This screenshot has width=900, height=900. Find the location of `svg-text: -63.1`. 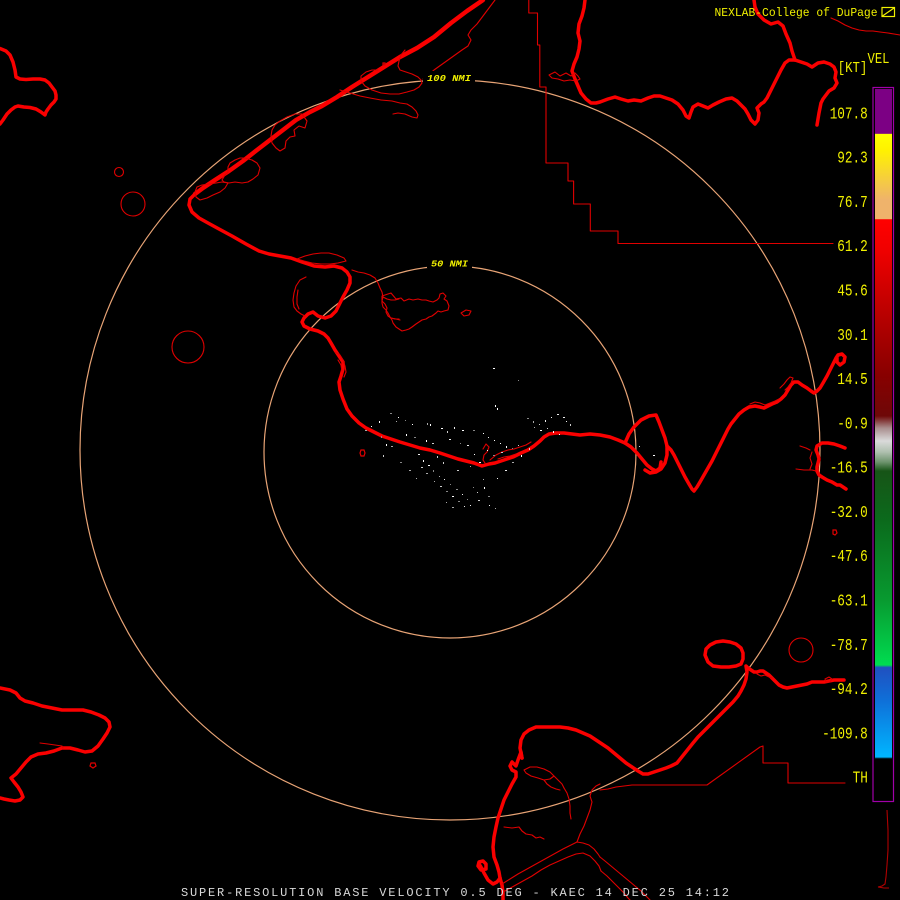

svg-text: -63.1 is located at coordinates (849, 602).